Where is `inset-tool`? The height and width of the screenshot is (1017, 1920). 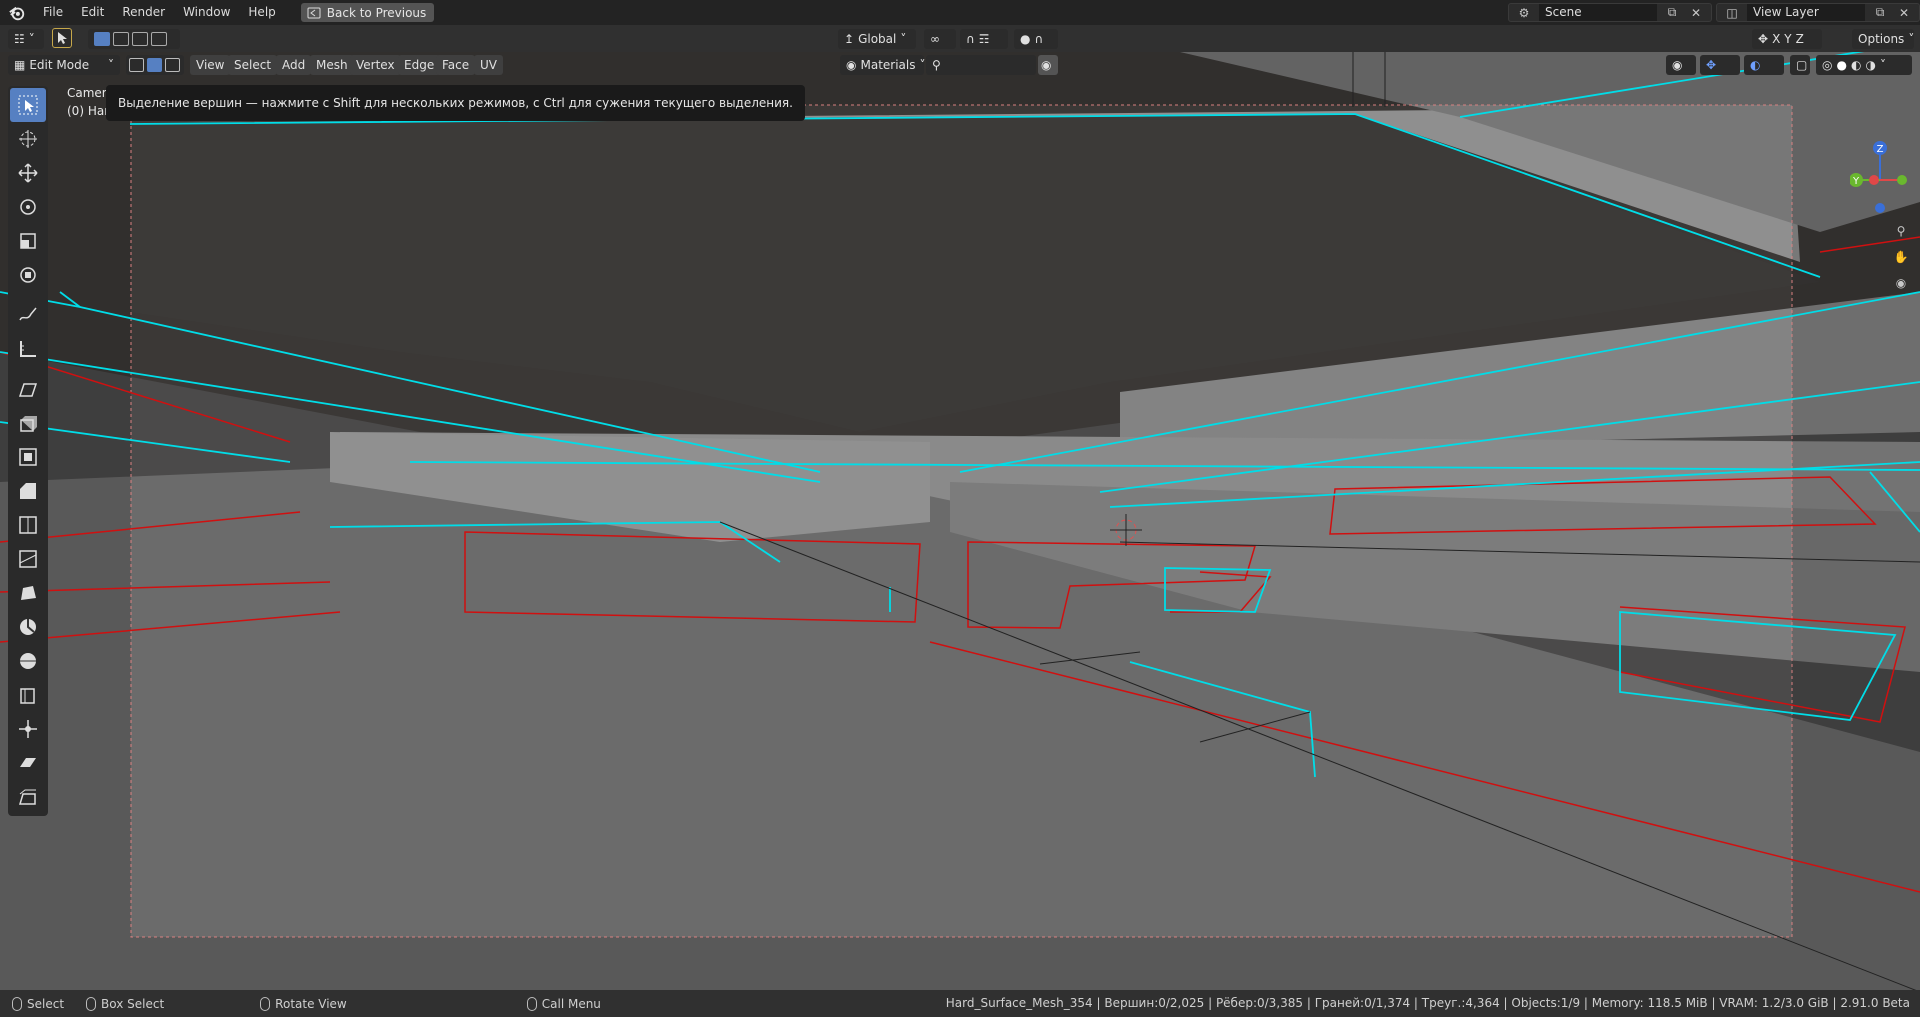
inset-tool is located at coordinates (28, 457).